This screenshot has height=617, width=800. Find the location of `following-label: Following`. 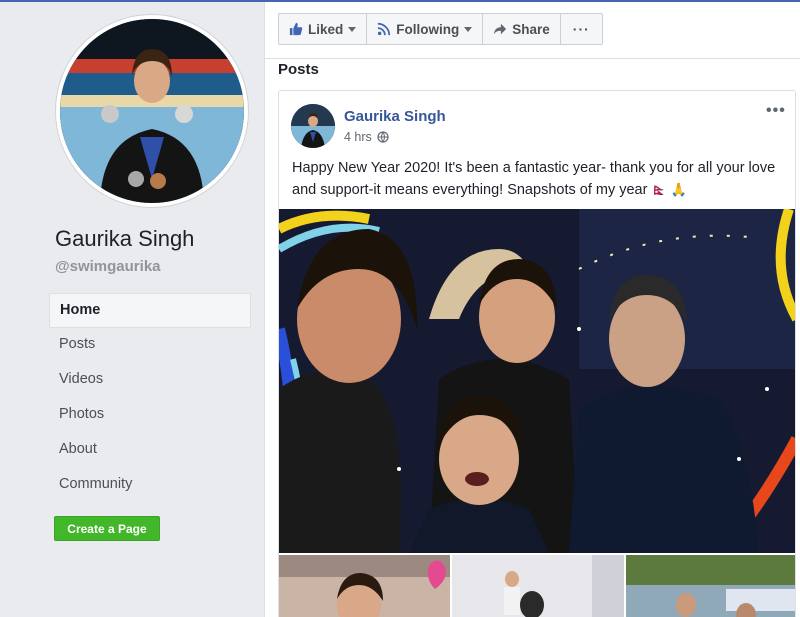

following-label: Following is located at coordinates (428, 29).